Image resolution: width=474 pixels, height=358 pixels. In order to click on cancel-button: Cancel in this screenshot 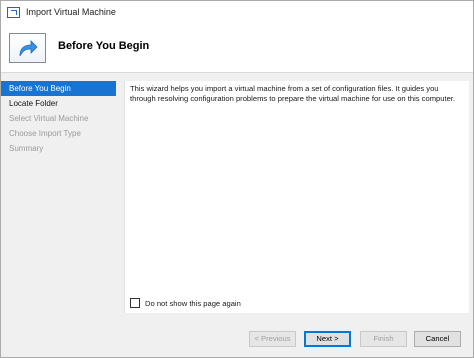, I will do `click(437, 339)`.